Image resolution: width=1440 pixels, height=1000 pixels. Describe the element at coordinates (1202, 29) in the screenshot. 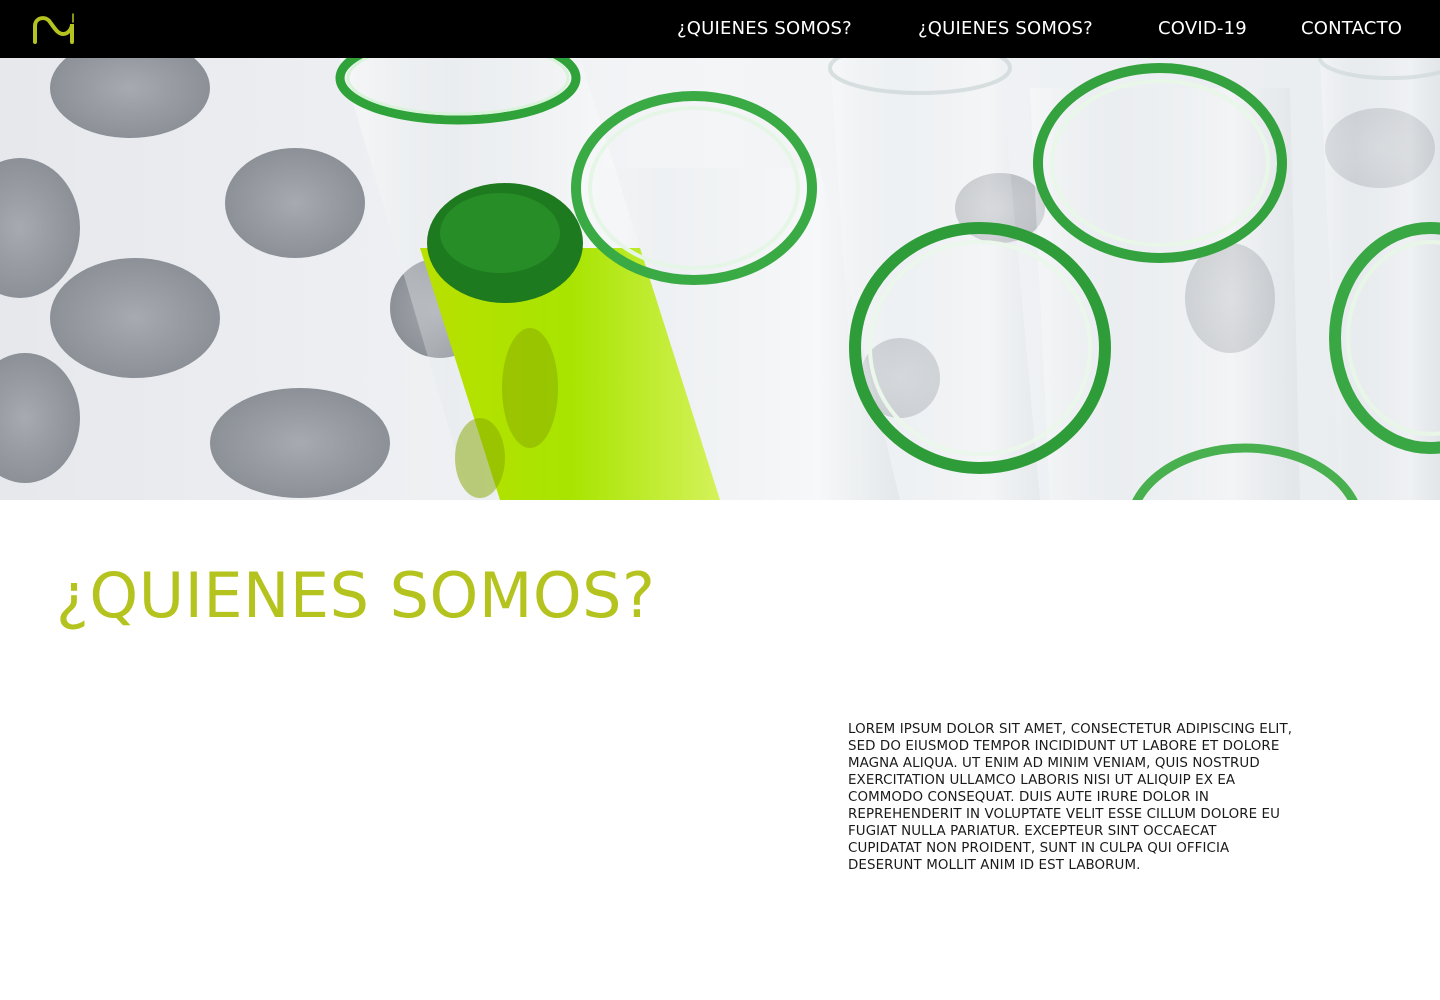

I see `nav-link-covid-19: COVID-19` at that location.